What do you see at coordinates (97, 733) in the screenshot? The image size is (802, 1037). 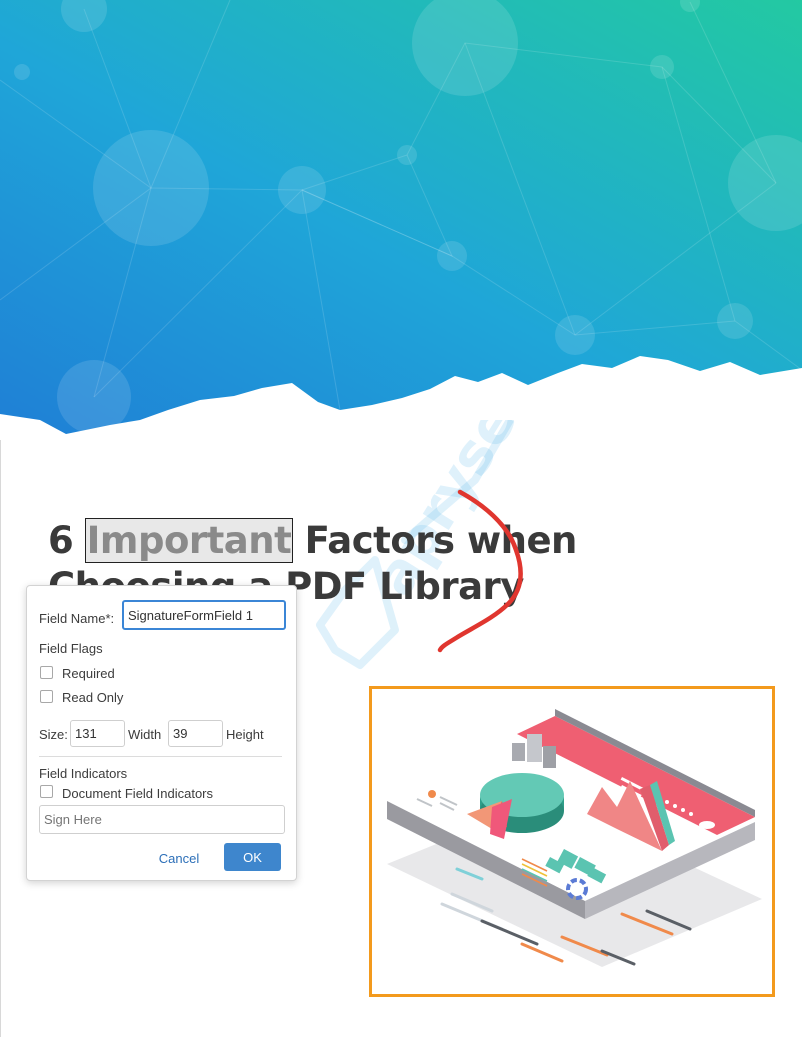 I see `width-input` at bounding box center [97, 733].